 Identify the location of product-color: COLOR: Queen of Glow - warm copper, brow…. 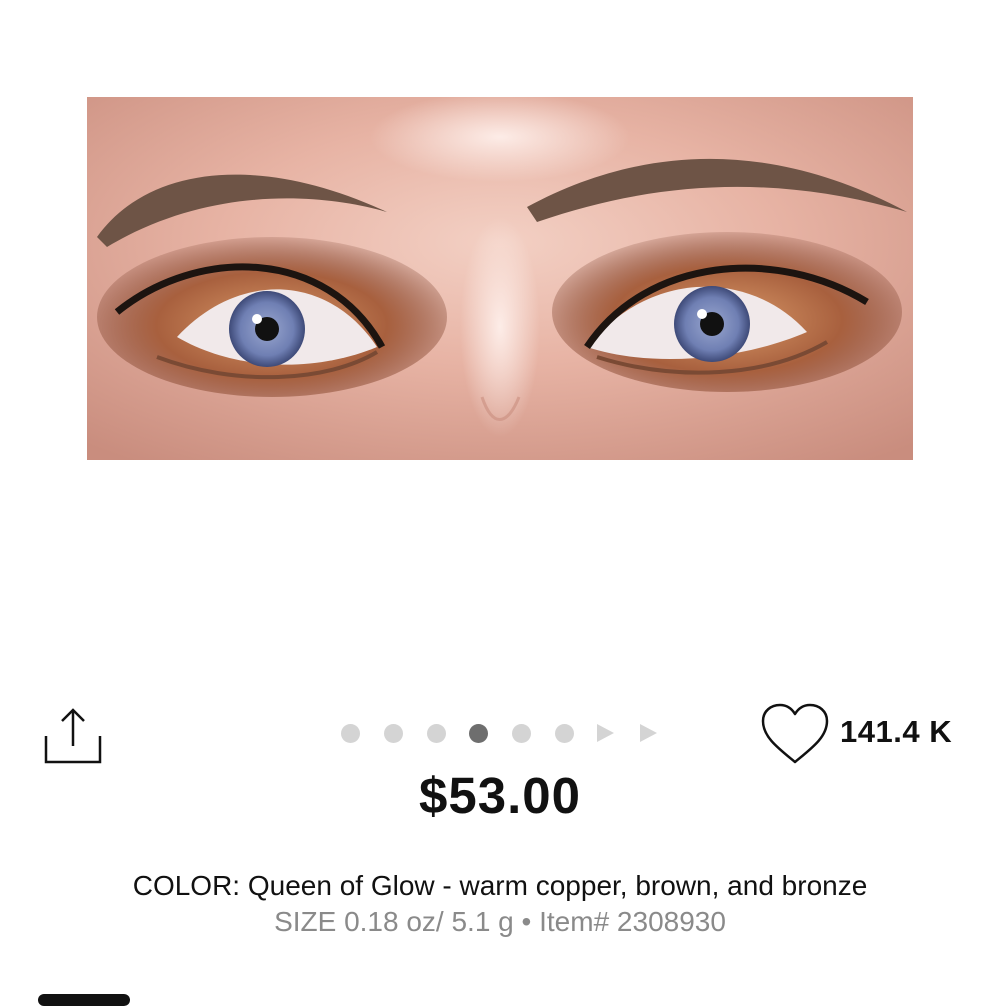
(500, 885).